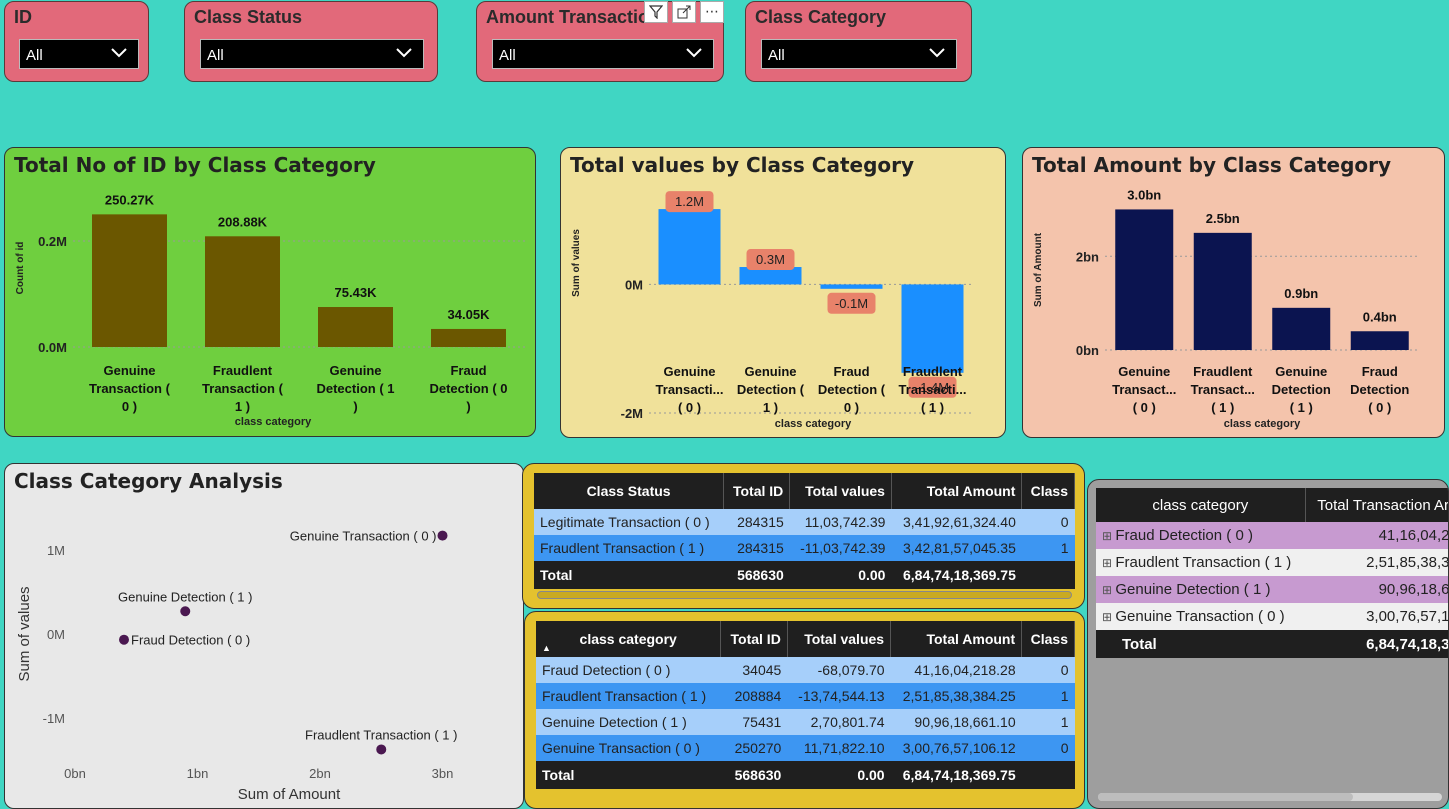  What do you see at coordinates (956, 575) in the screenshot?
I see `total-cell: 6,84,74,18,369.75` at bounding box center [956, 575].